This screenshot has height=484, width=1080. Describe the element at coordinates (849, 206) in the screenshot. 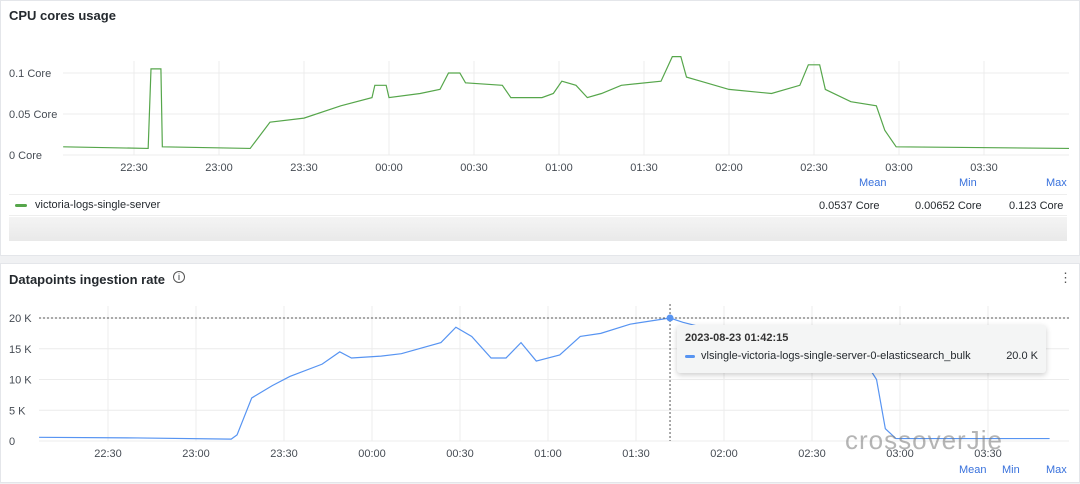

I see `legend-mean: 0.0537 Core` at that location.